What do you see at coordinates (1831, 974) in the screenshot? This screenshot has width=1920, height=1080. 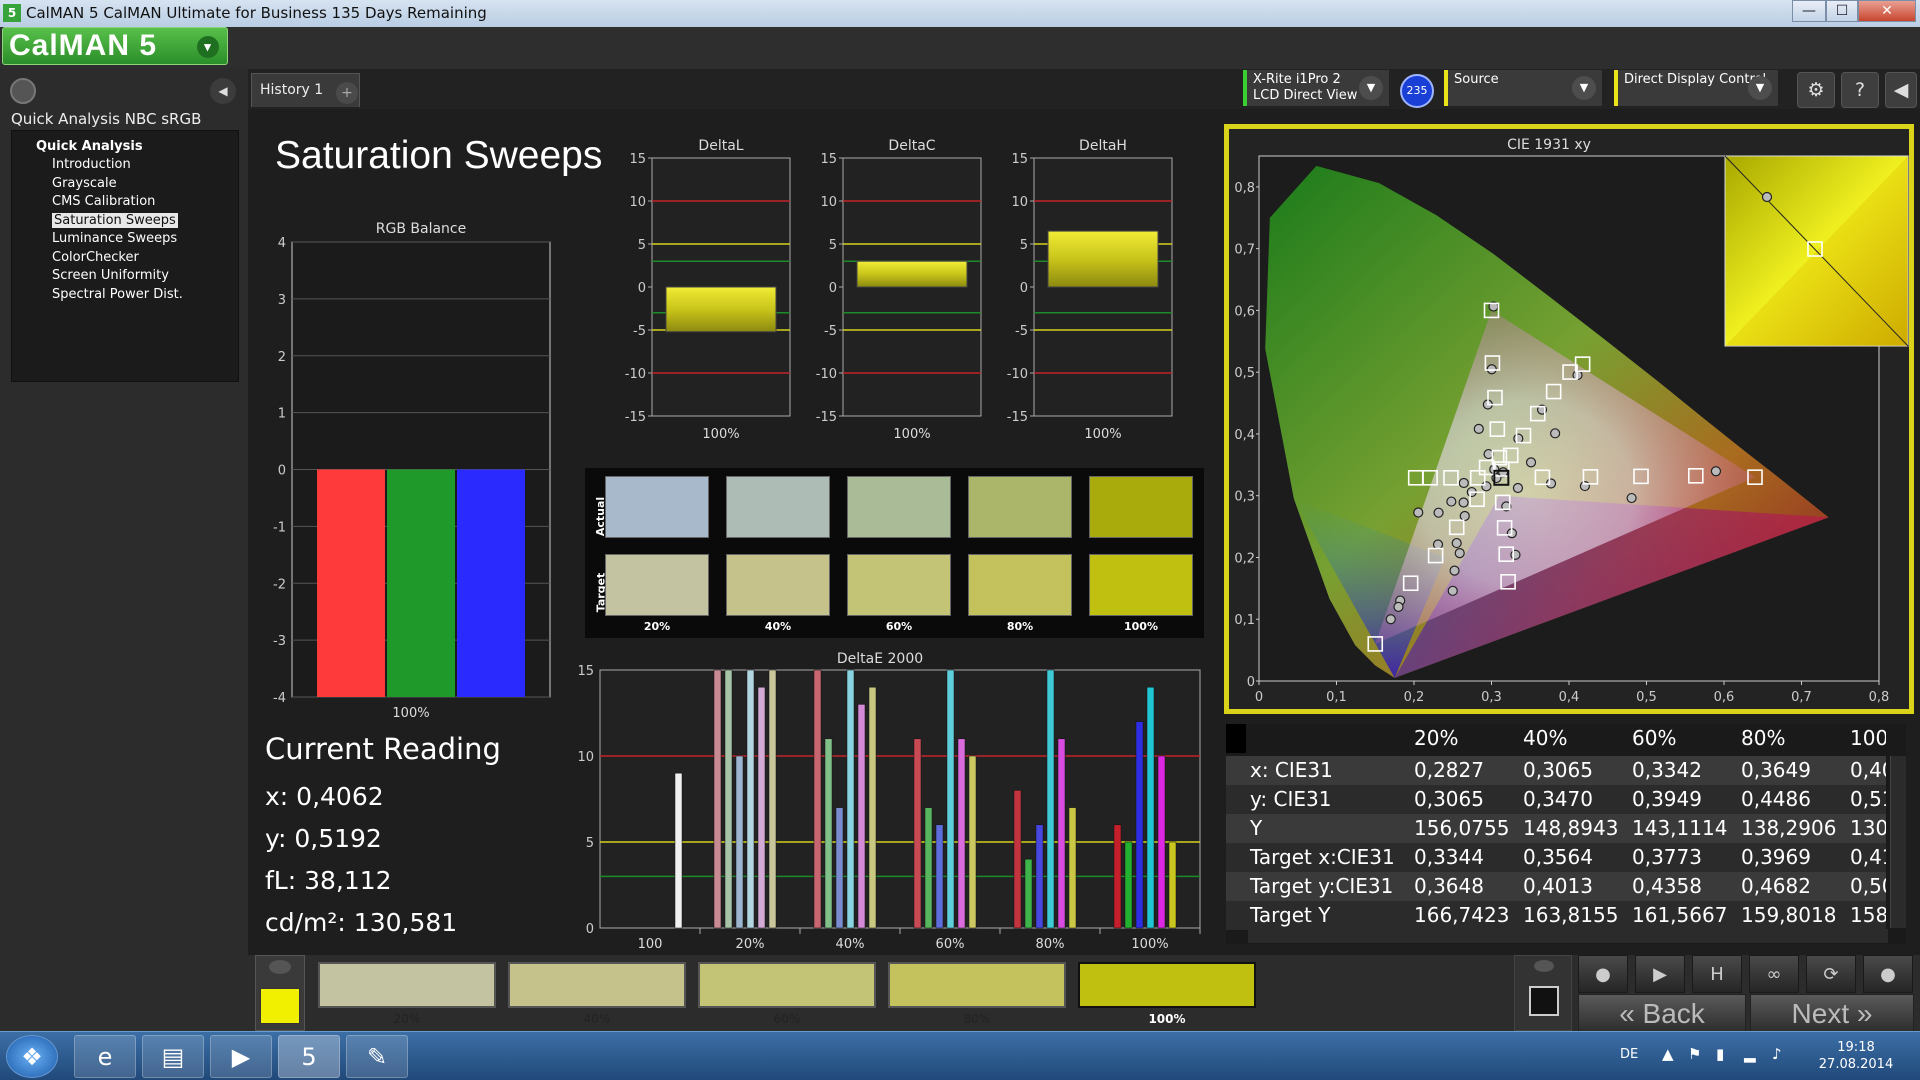 I see `refresh-icon: ⟳` at bounding box center [1831, 974].